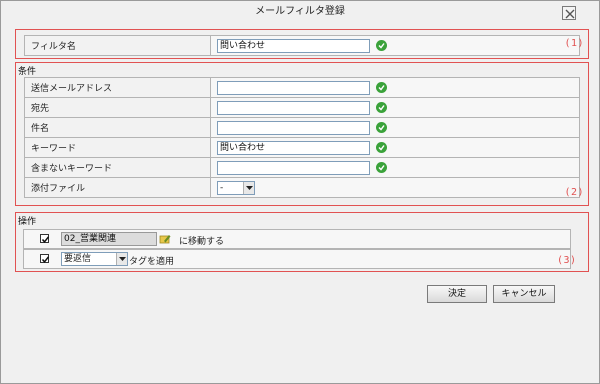  I want to click on tag-select-value: 要返信, so click(78, 259).